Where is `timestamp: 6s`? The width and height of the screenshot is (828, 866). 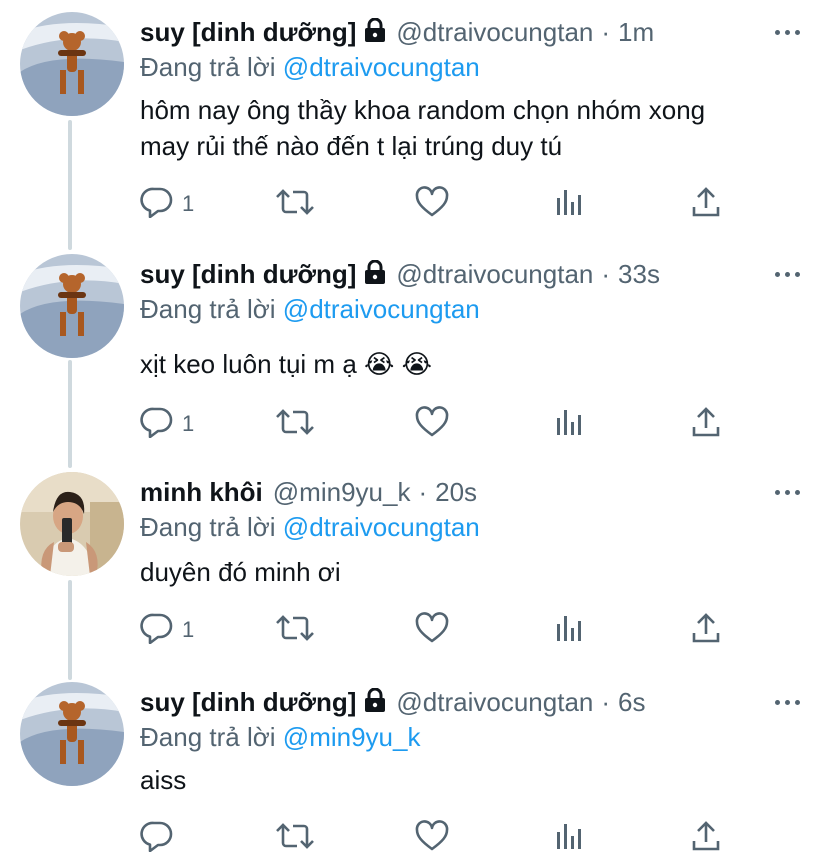 timestamp: 6s is located at coordinates (631, 702).